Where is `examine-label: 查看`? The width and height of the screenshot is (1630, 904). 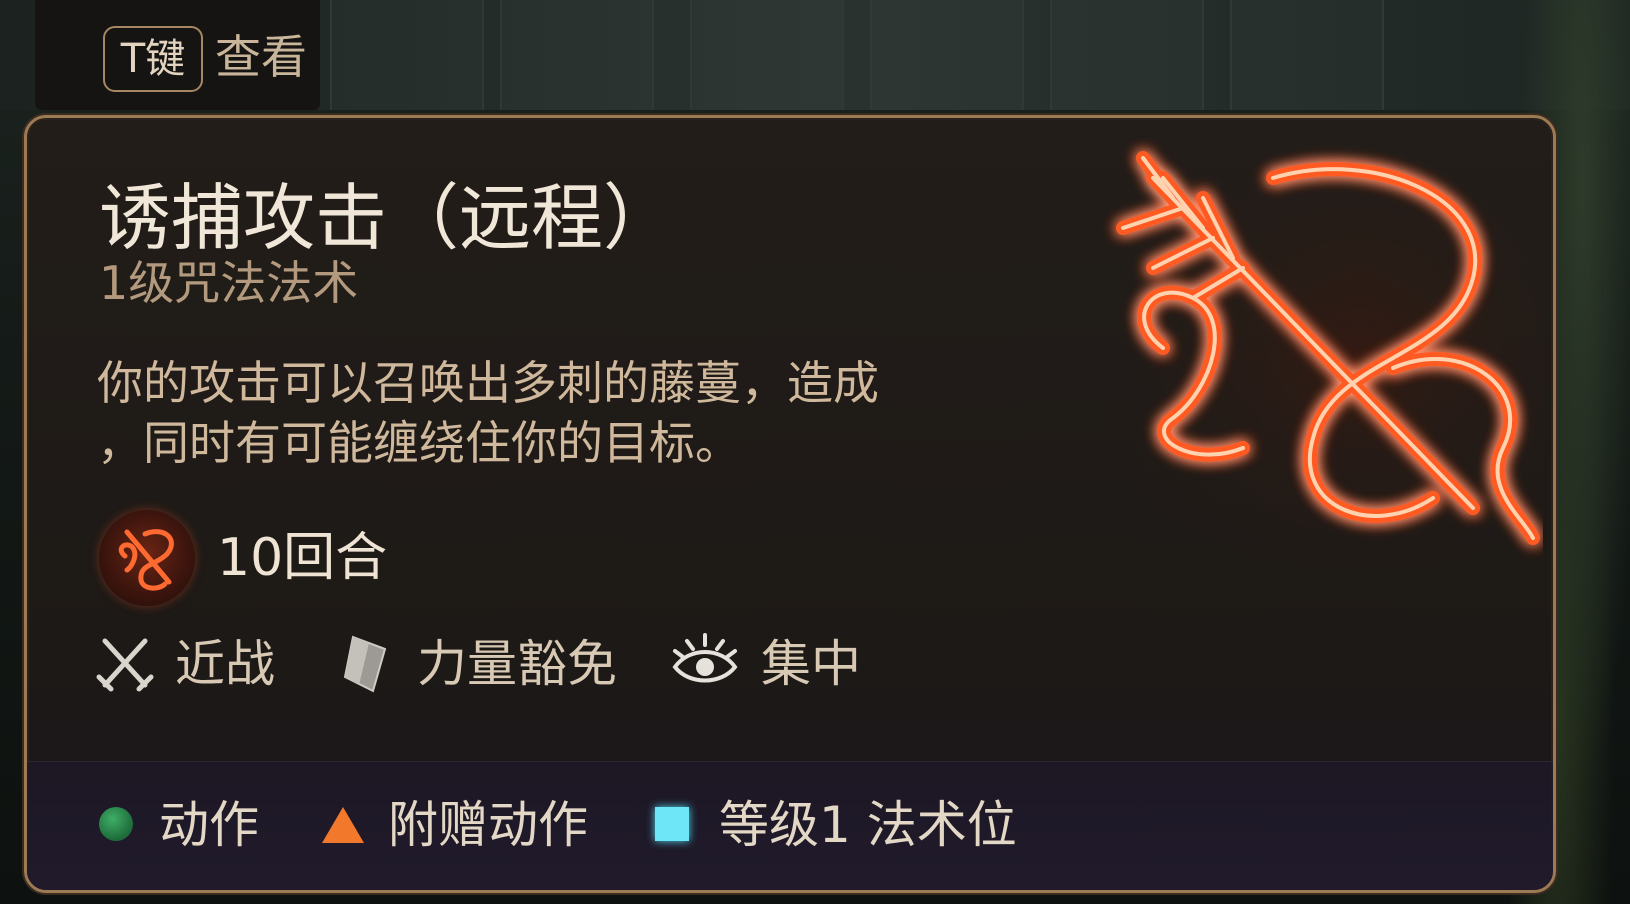
examine-label: 查看 is located at coordinates (261, 57).